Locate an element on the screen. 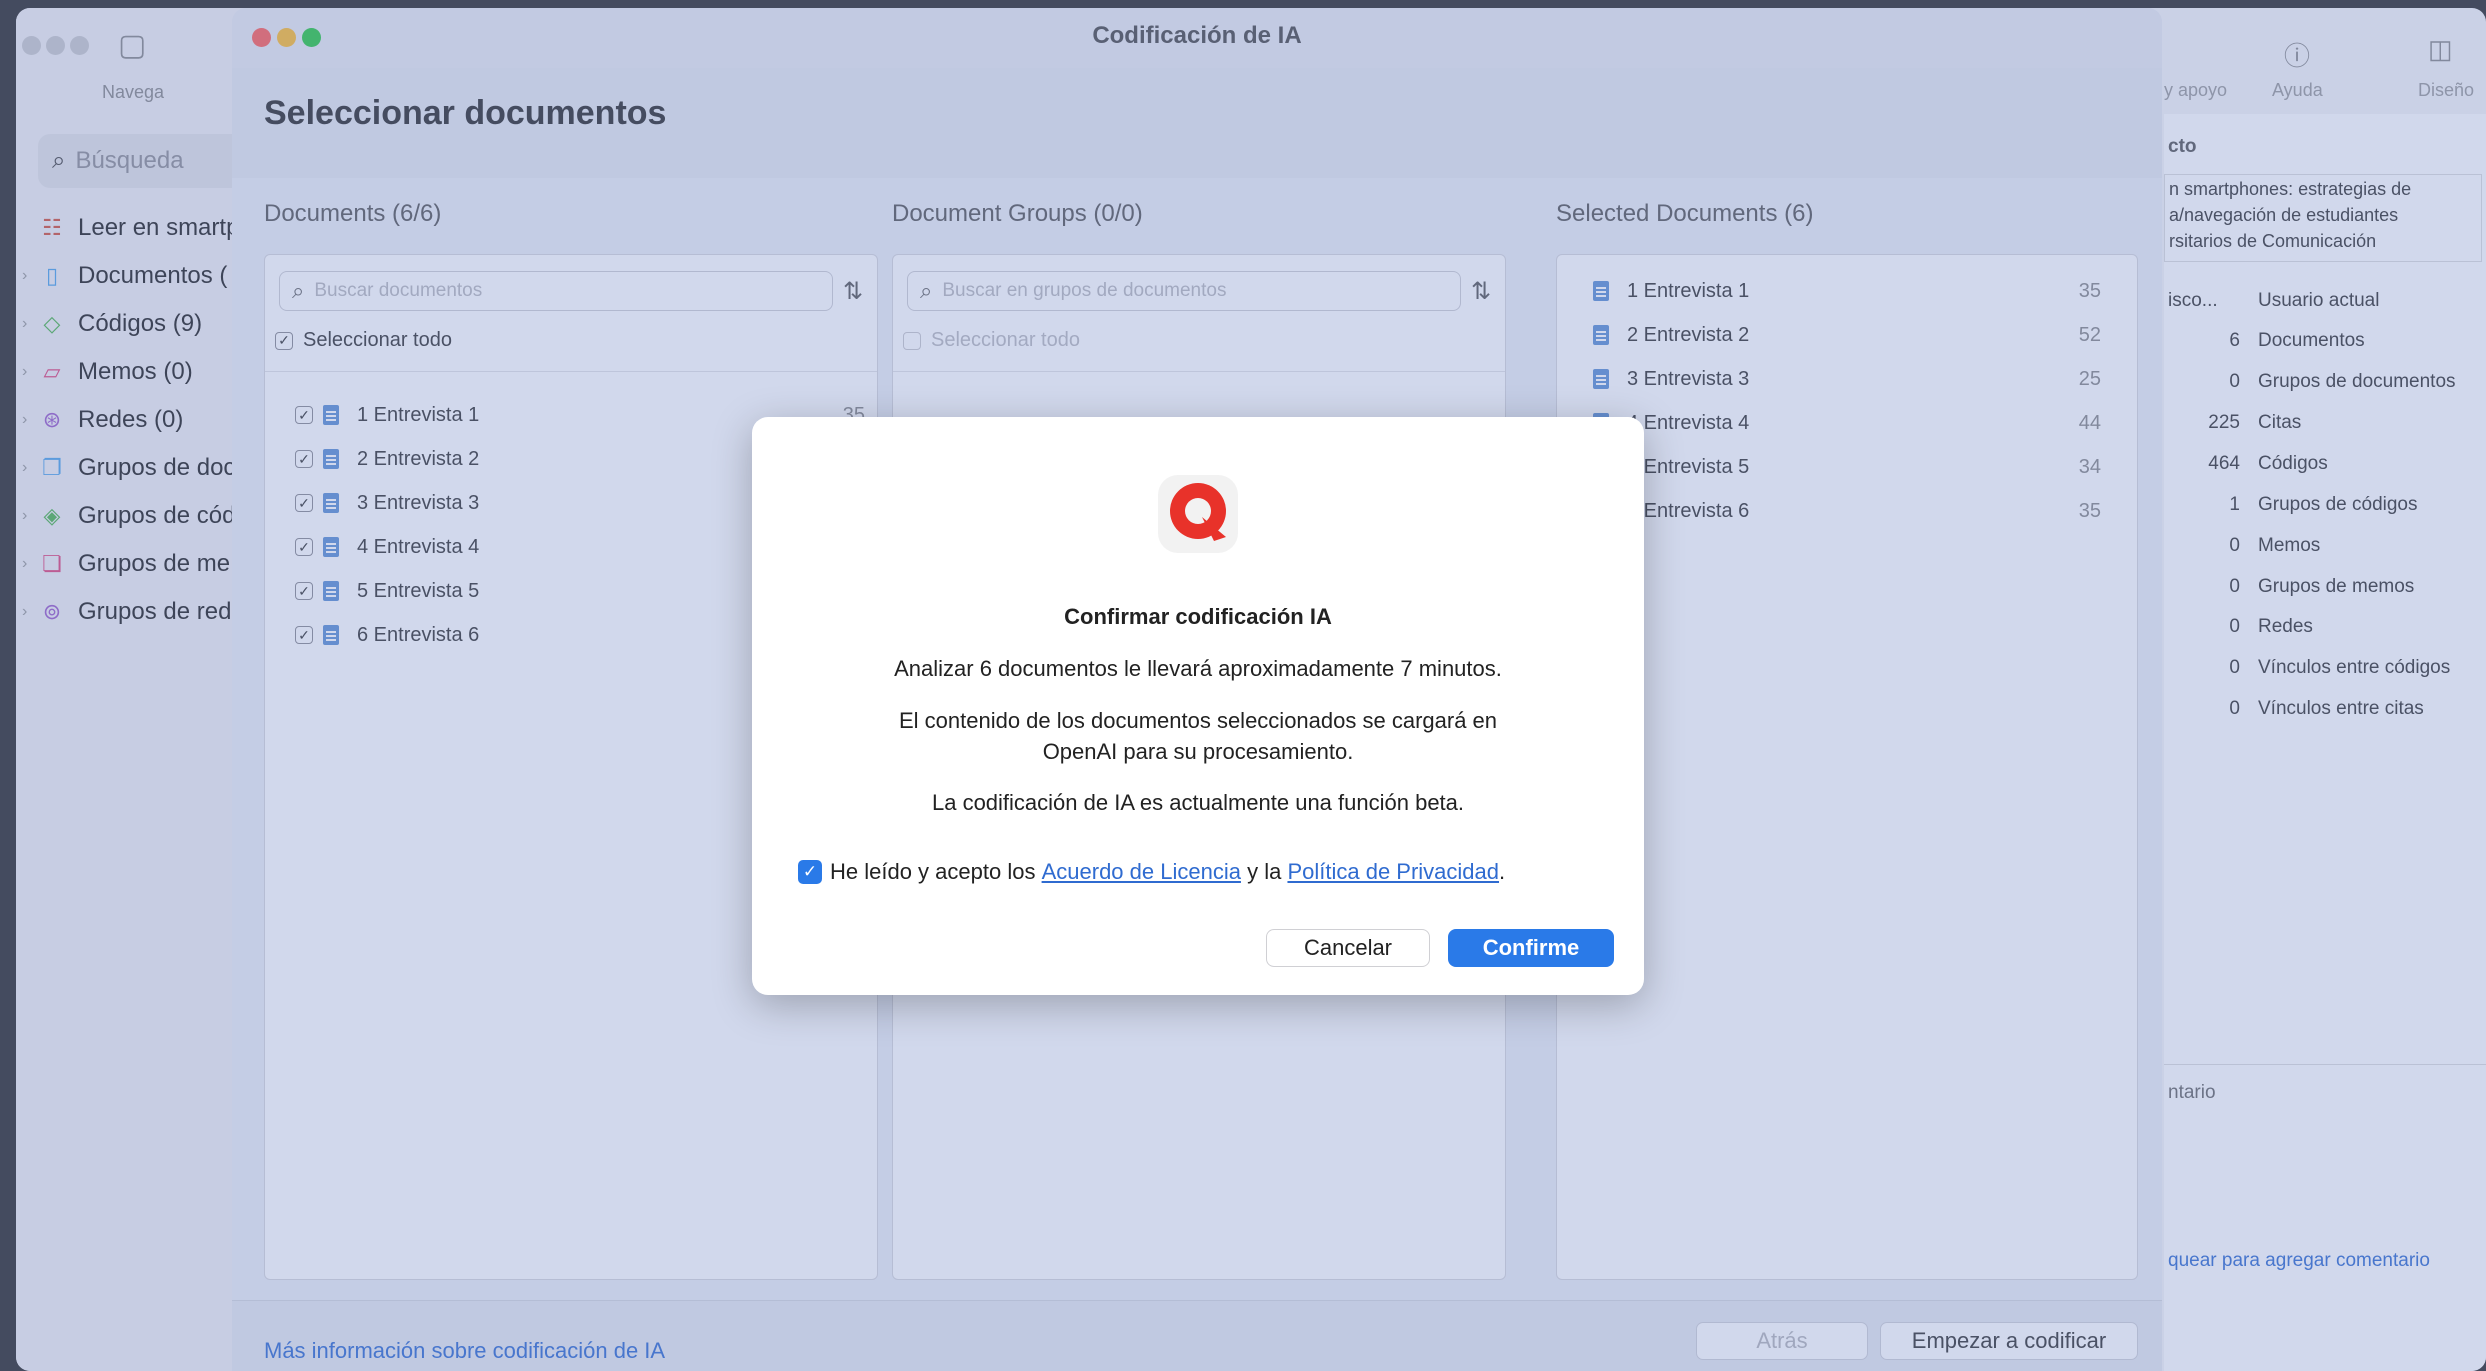 This screenshot has height=1371, width=2486. license-agreement-link: Acuerdo de Licencia is located at coordinates (1141, 872).